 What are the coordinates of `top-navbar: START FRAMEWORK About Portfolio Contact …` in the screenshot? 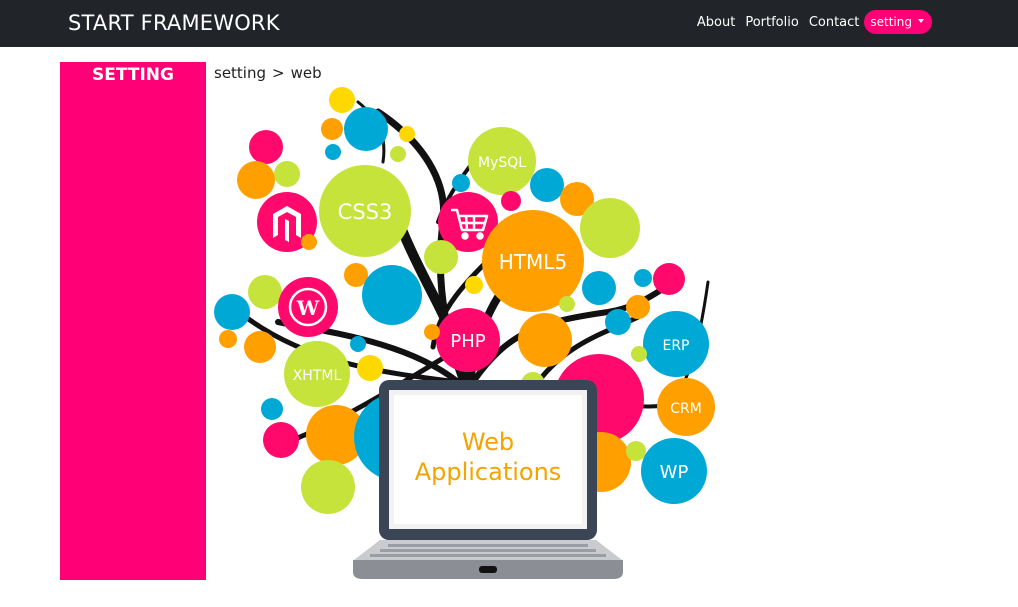 It's located at (509, 23).